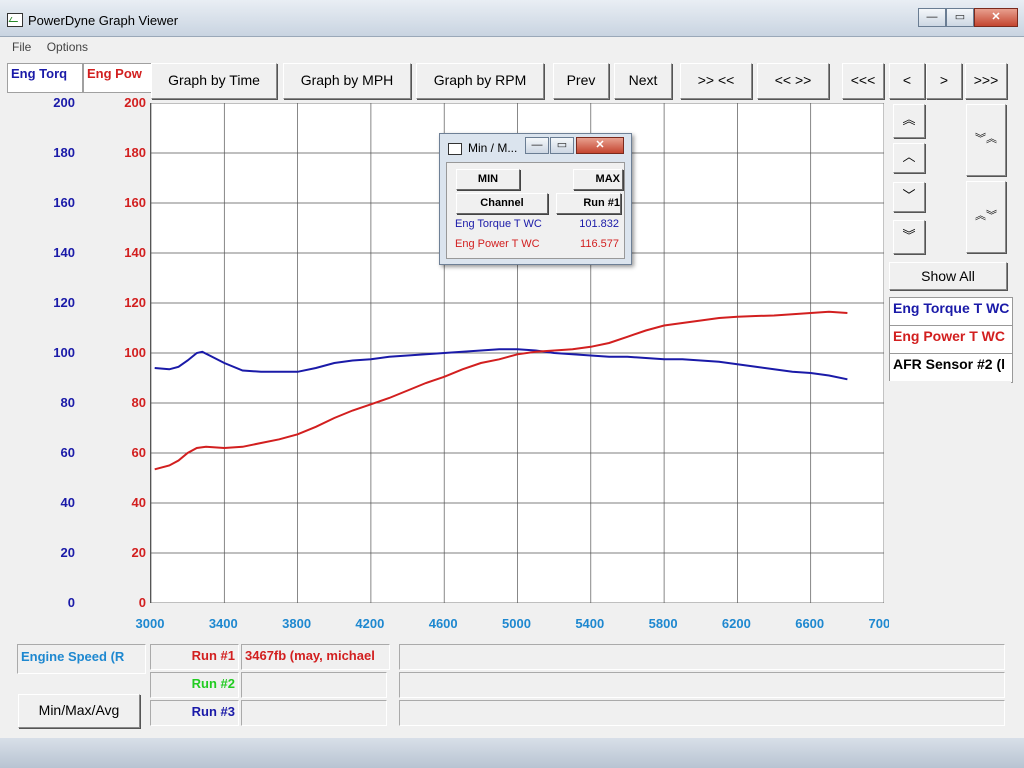  I want to click on y-tick-label-torque: 80, so click(67, 402).